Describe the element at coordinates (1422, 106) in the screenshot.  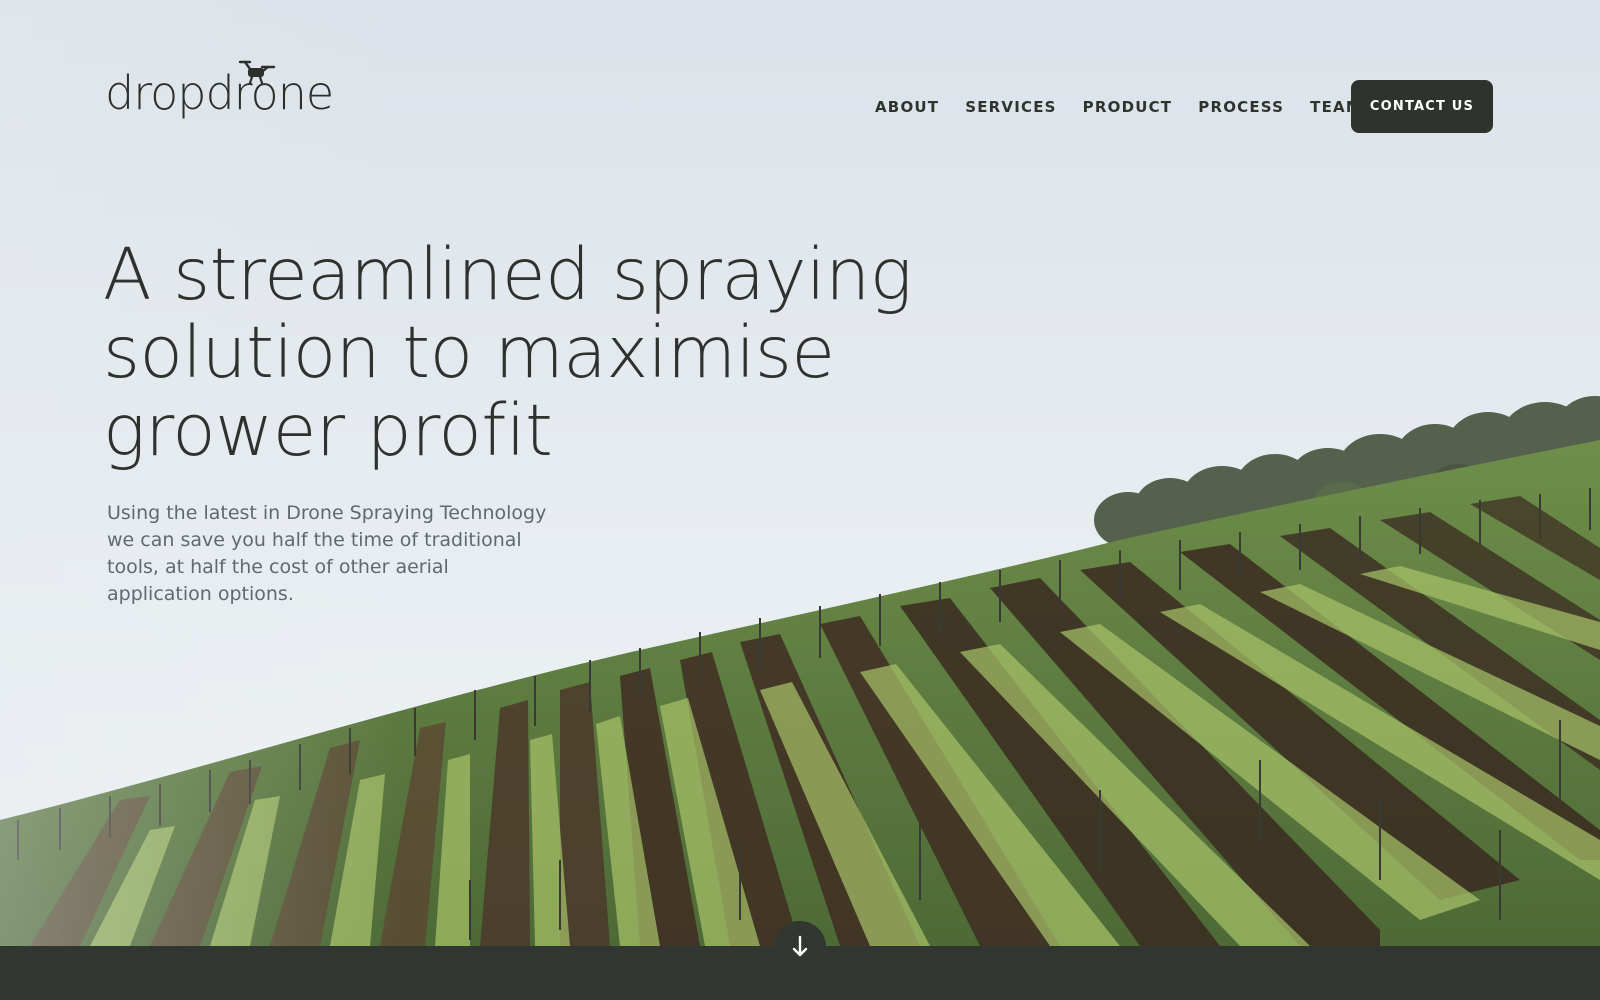
I see `contact-us-button: CONTACT US` at that location.